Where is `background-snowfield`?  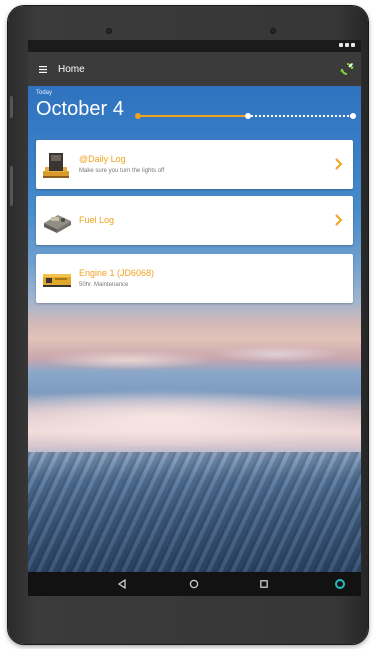
background-snowfield is located at coordinates (194, 416).